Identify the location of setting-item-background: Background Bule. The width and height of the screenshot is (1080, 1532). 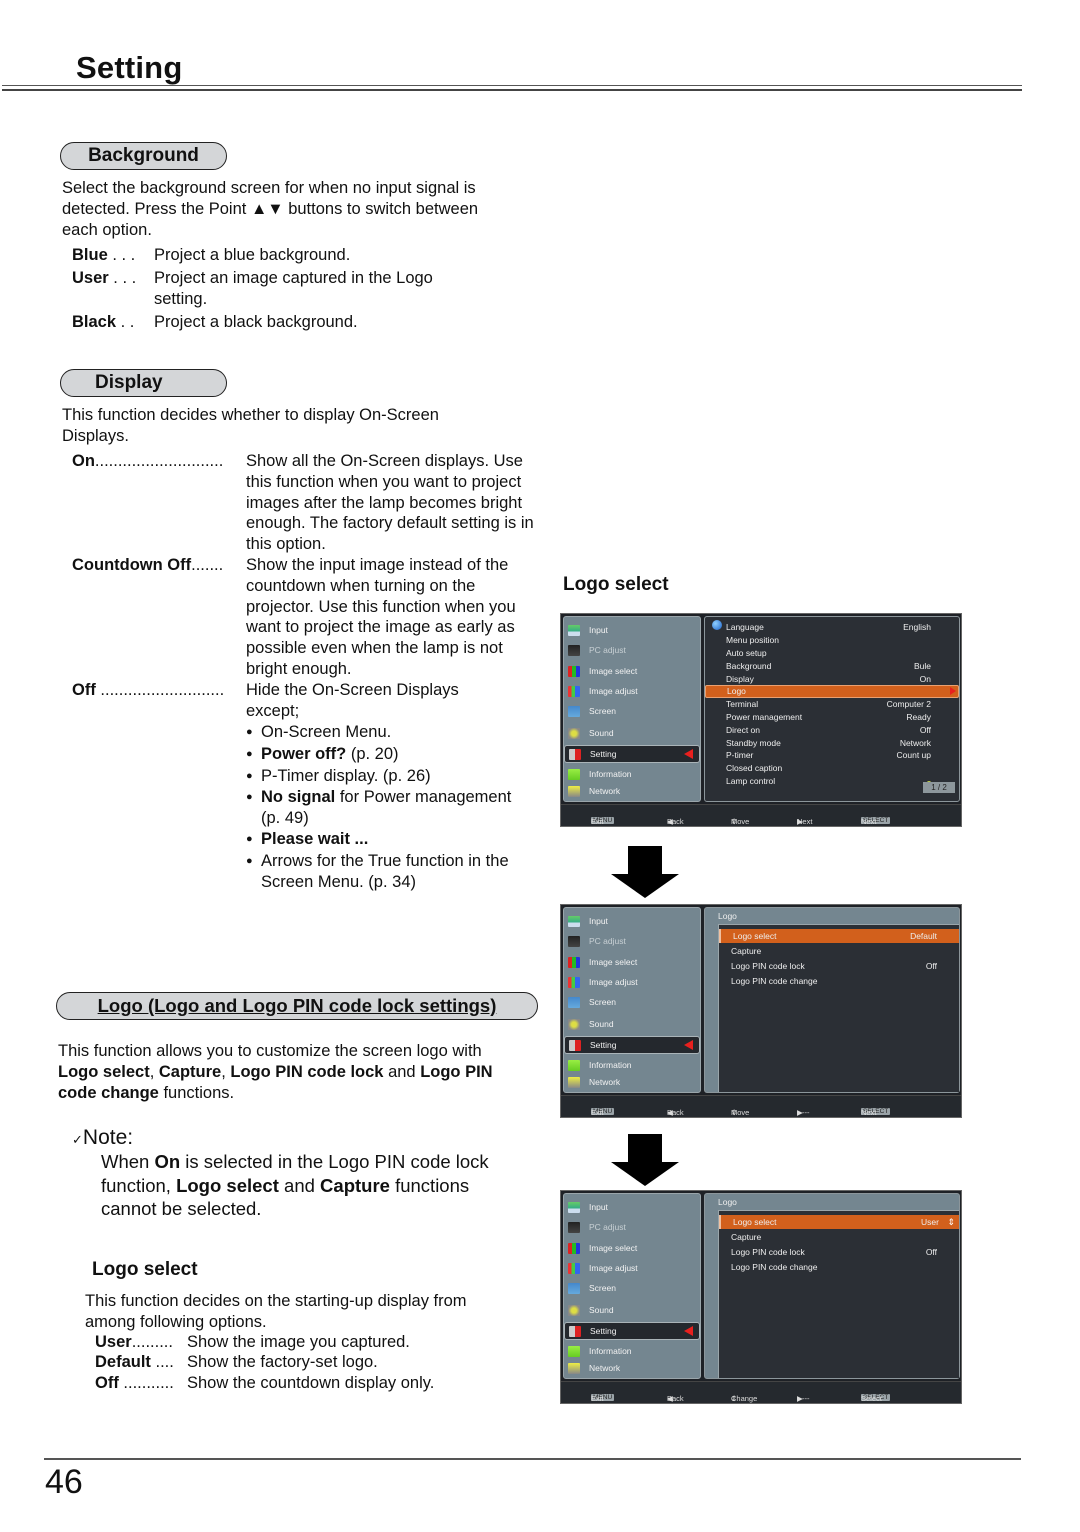
(832, 665).